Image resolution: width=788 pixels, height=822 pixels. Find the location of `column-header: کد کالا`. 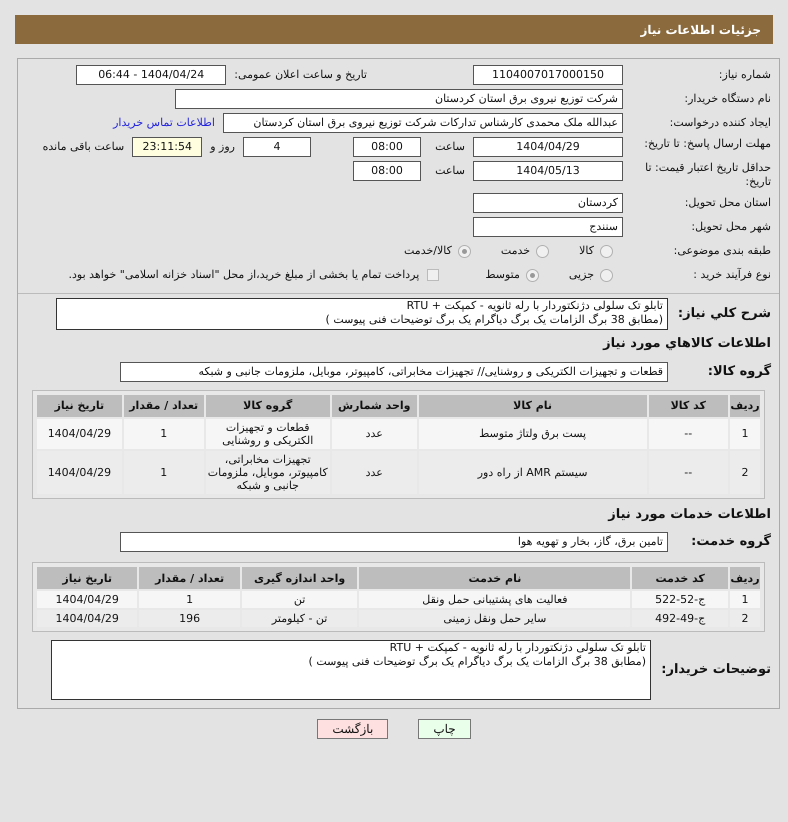

column-header: کد کالا is located at coordinates (688, 405).